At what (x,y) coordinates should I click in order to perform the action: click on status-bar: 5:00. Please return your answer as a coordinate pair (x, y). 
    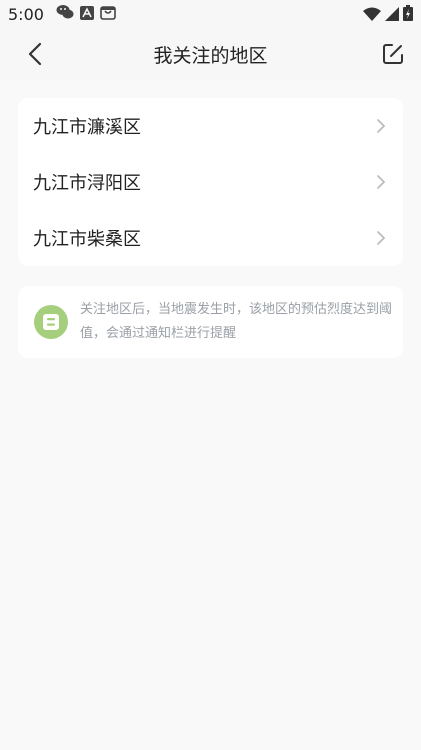
    Looking at the image, I should click on (210, 14).